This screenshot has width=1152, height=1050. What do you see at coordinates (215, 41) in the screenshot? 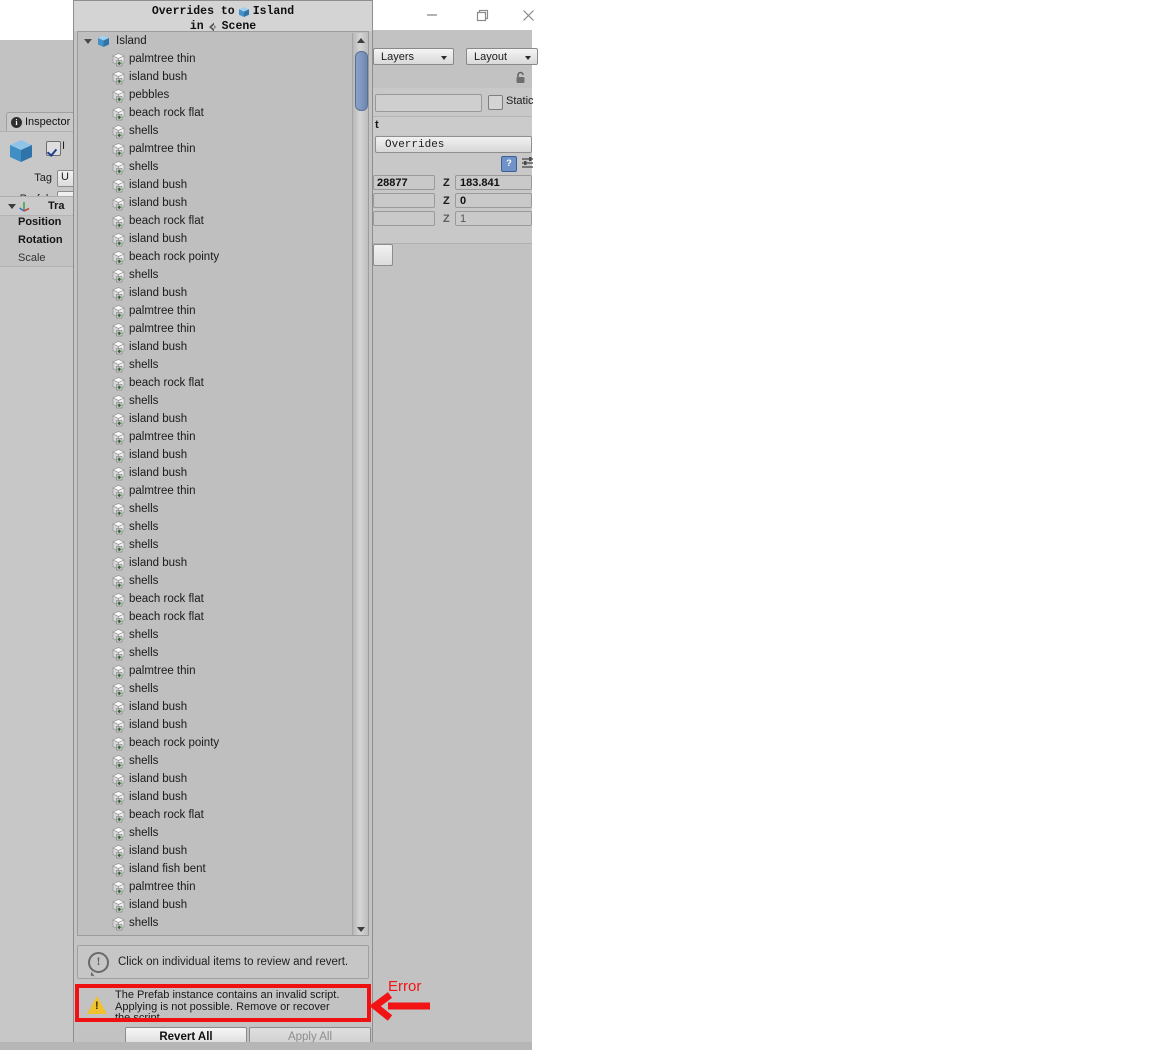
I see `tree-row-root: Island` at bounding box center [215, 41].